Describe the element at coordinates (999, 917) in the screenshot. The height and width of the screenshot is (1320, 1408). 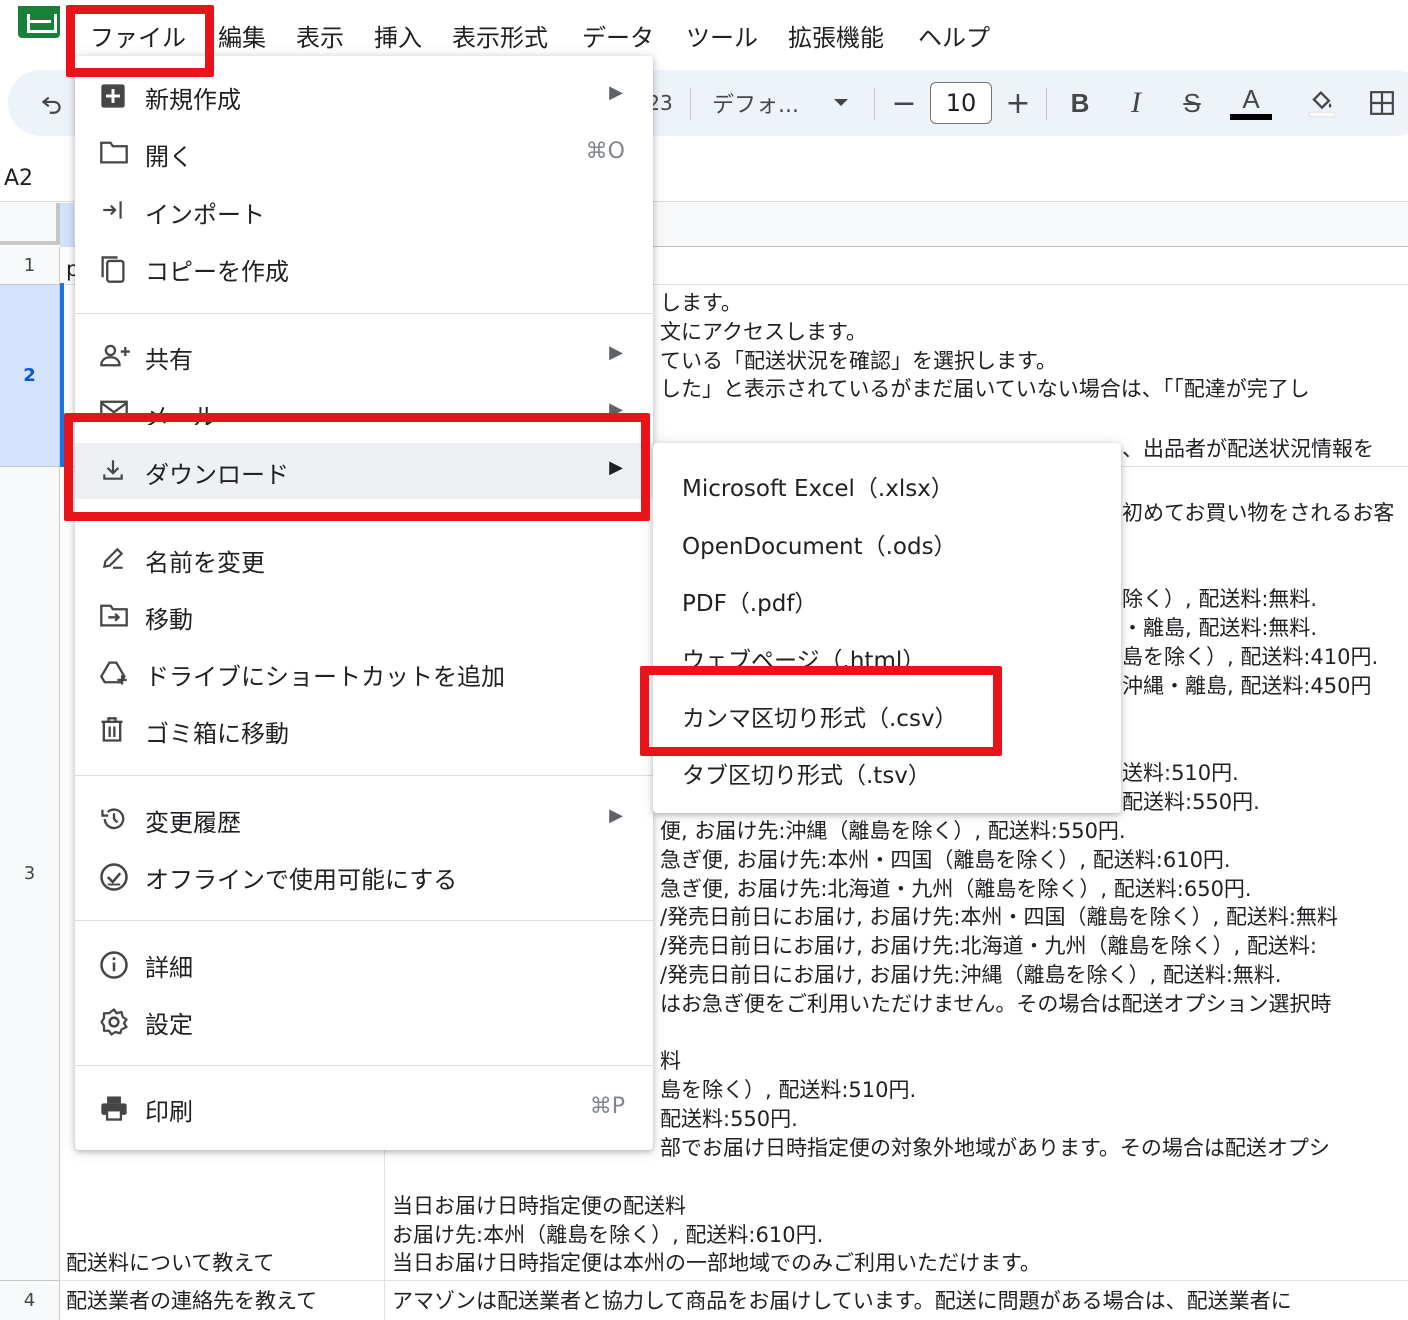
I see `cell-b3-line: /発売日前日にお届け, お届け先:本州・四国（離島を除く）, 配送料:無料` at that location.